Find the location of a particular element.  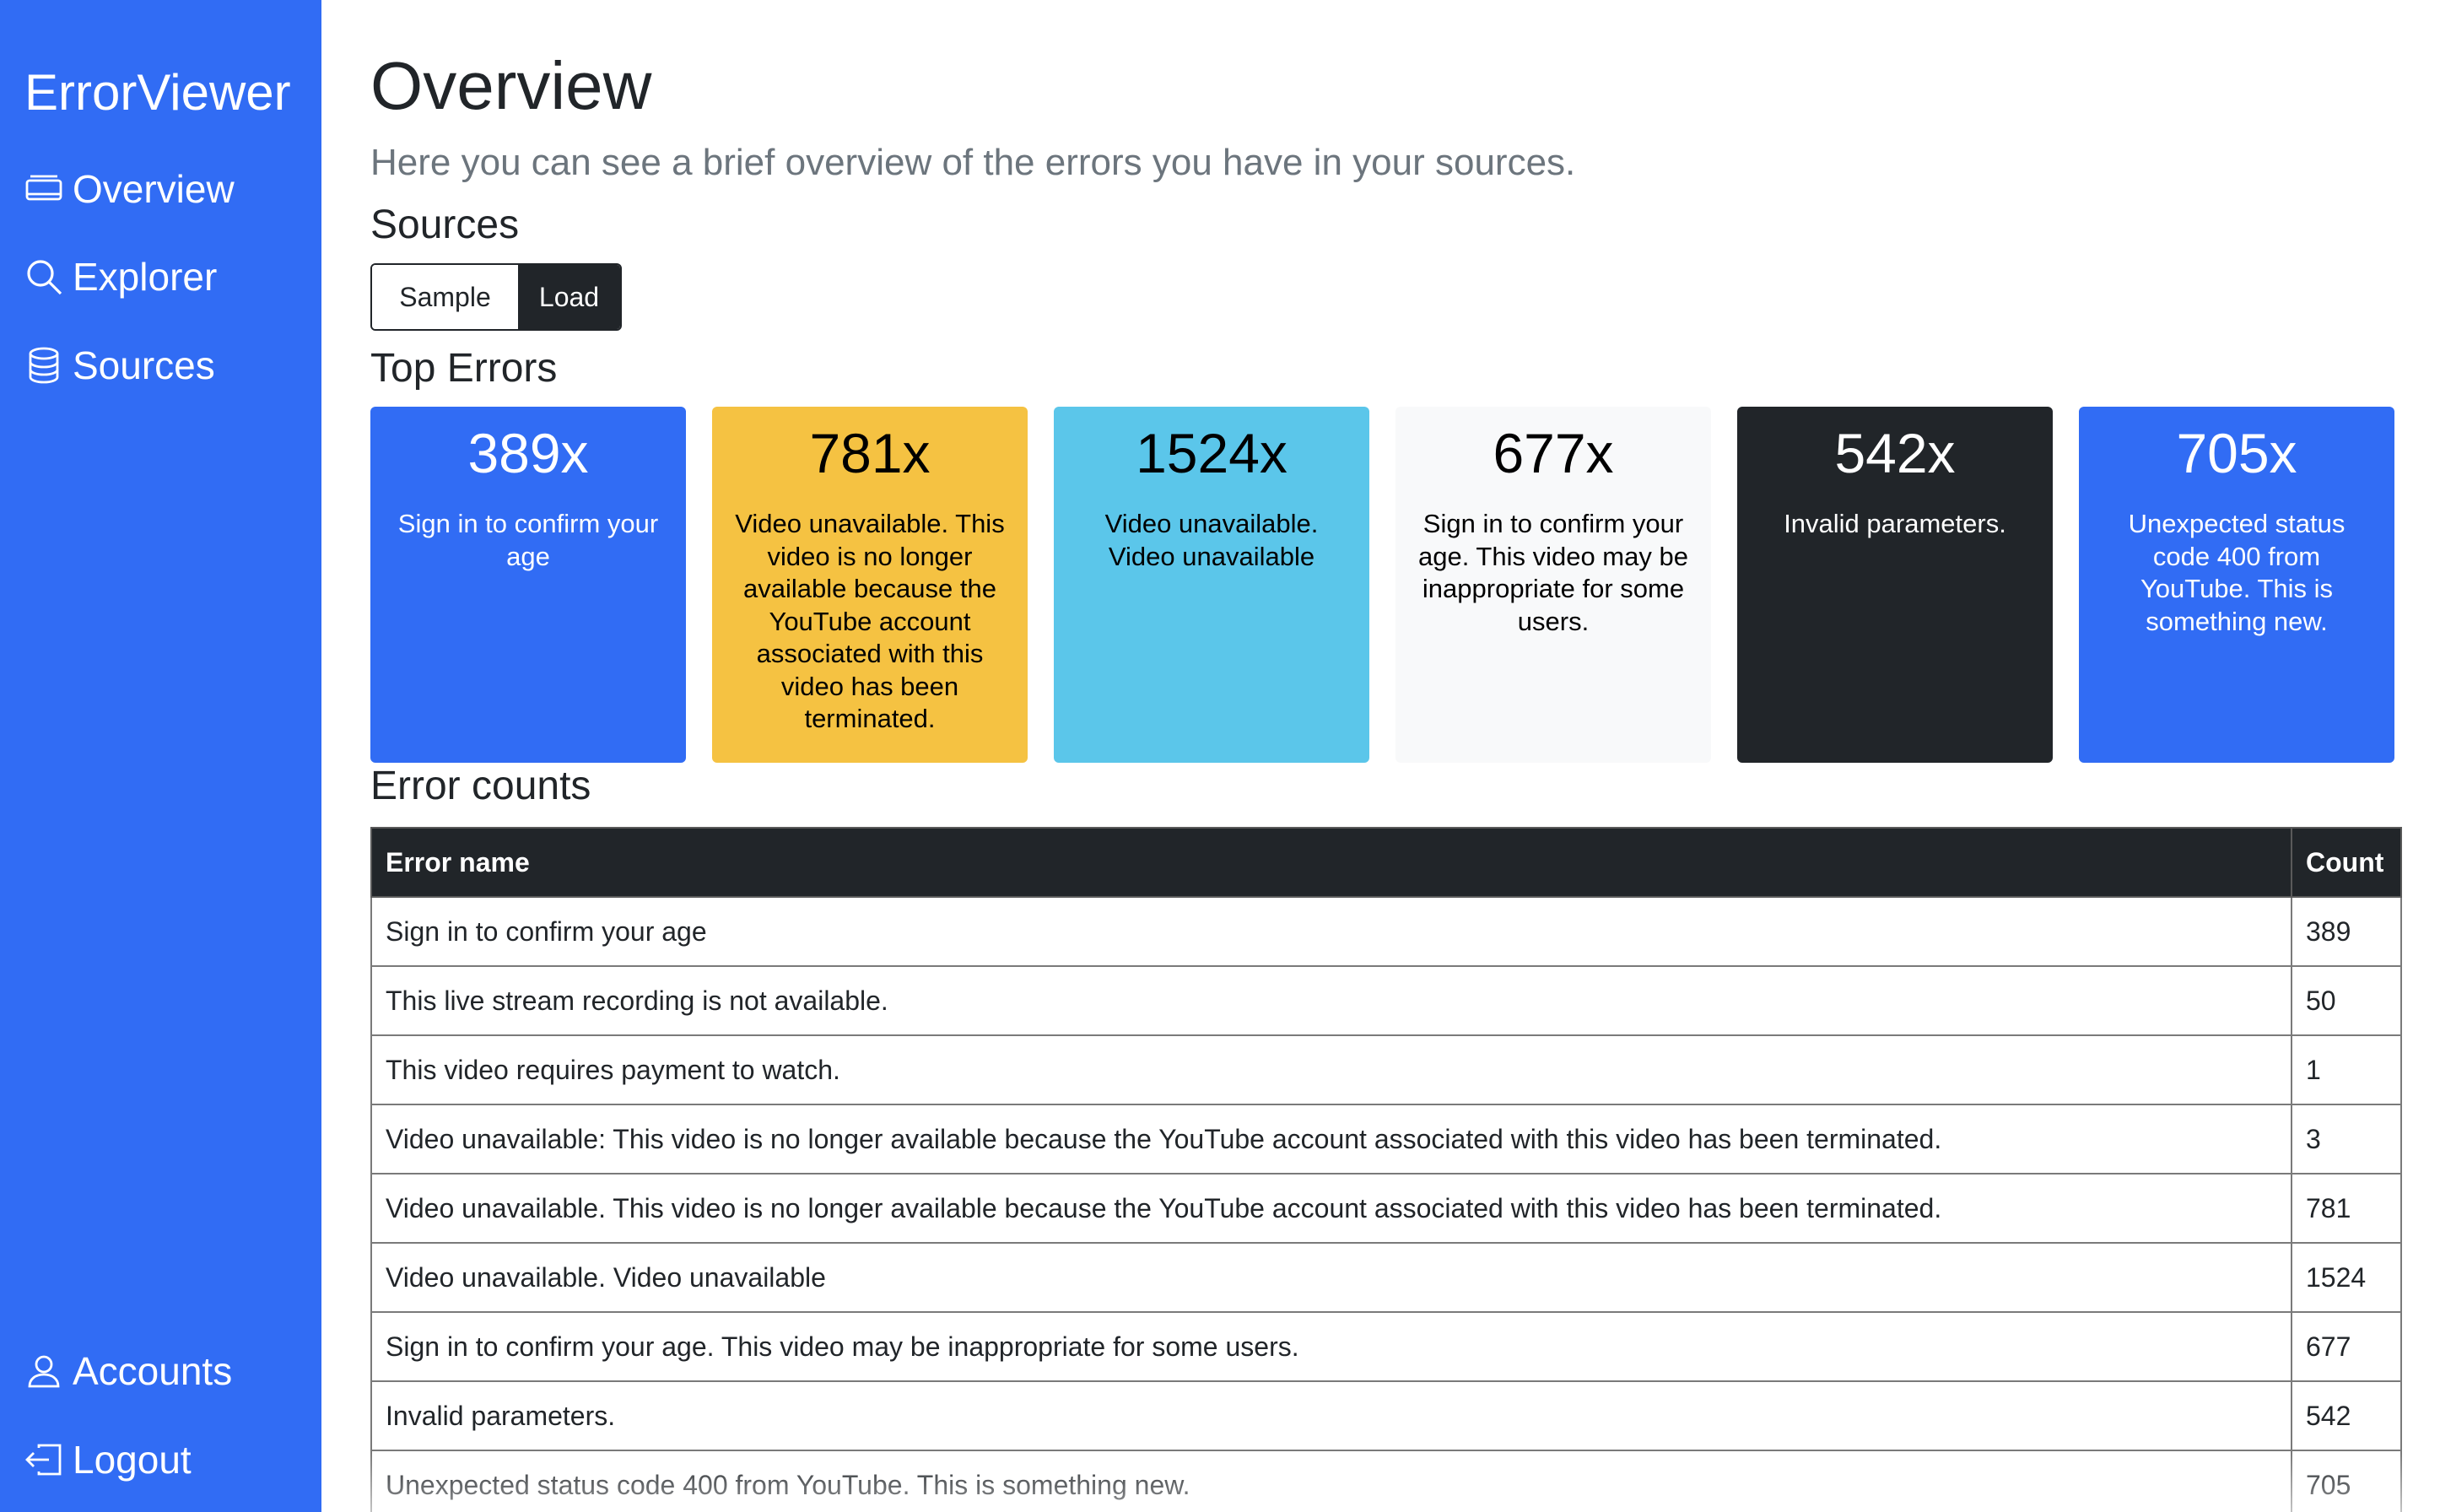

sidebar-item-overview: Overview is located at coordinates (129, 189).